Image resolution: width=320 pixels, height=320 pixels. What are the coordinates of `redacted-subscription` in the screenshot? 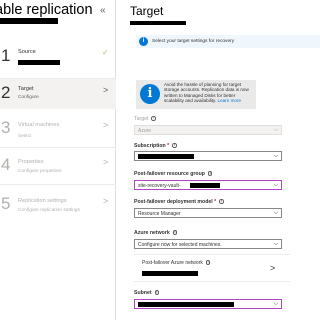 It's located at (166, 156).